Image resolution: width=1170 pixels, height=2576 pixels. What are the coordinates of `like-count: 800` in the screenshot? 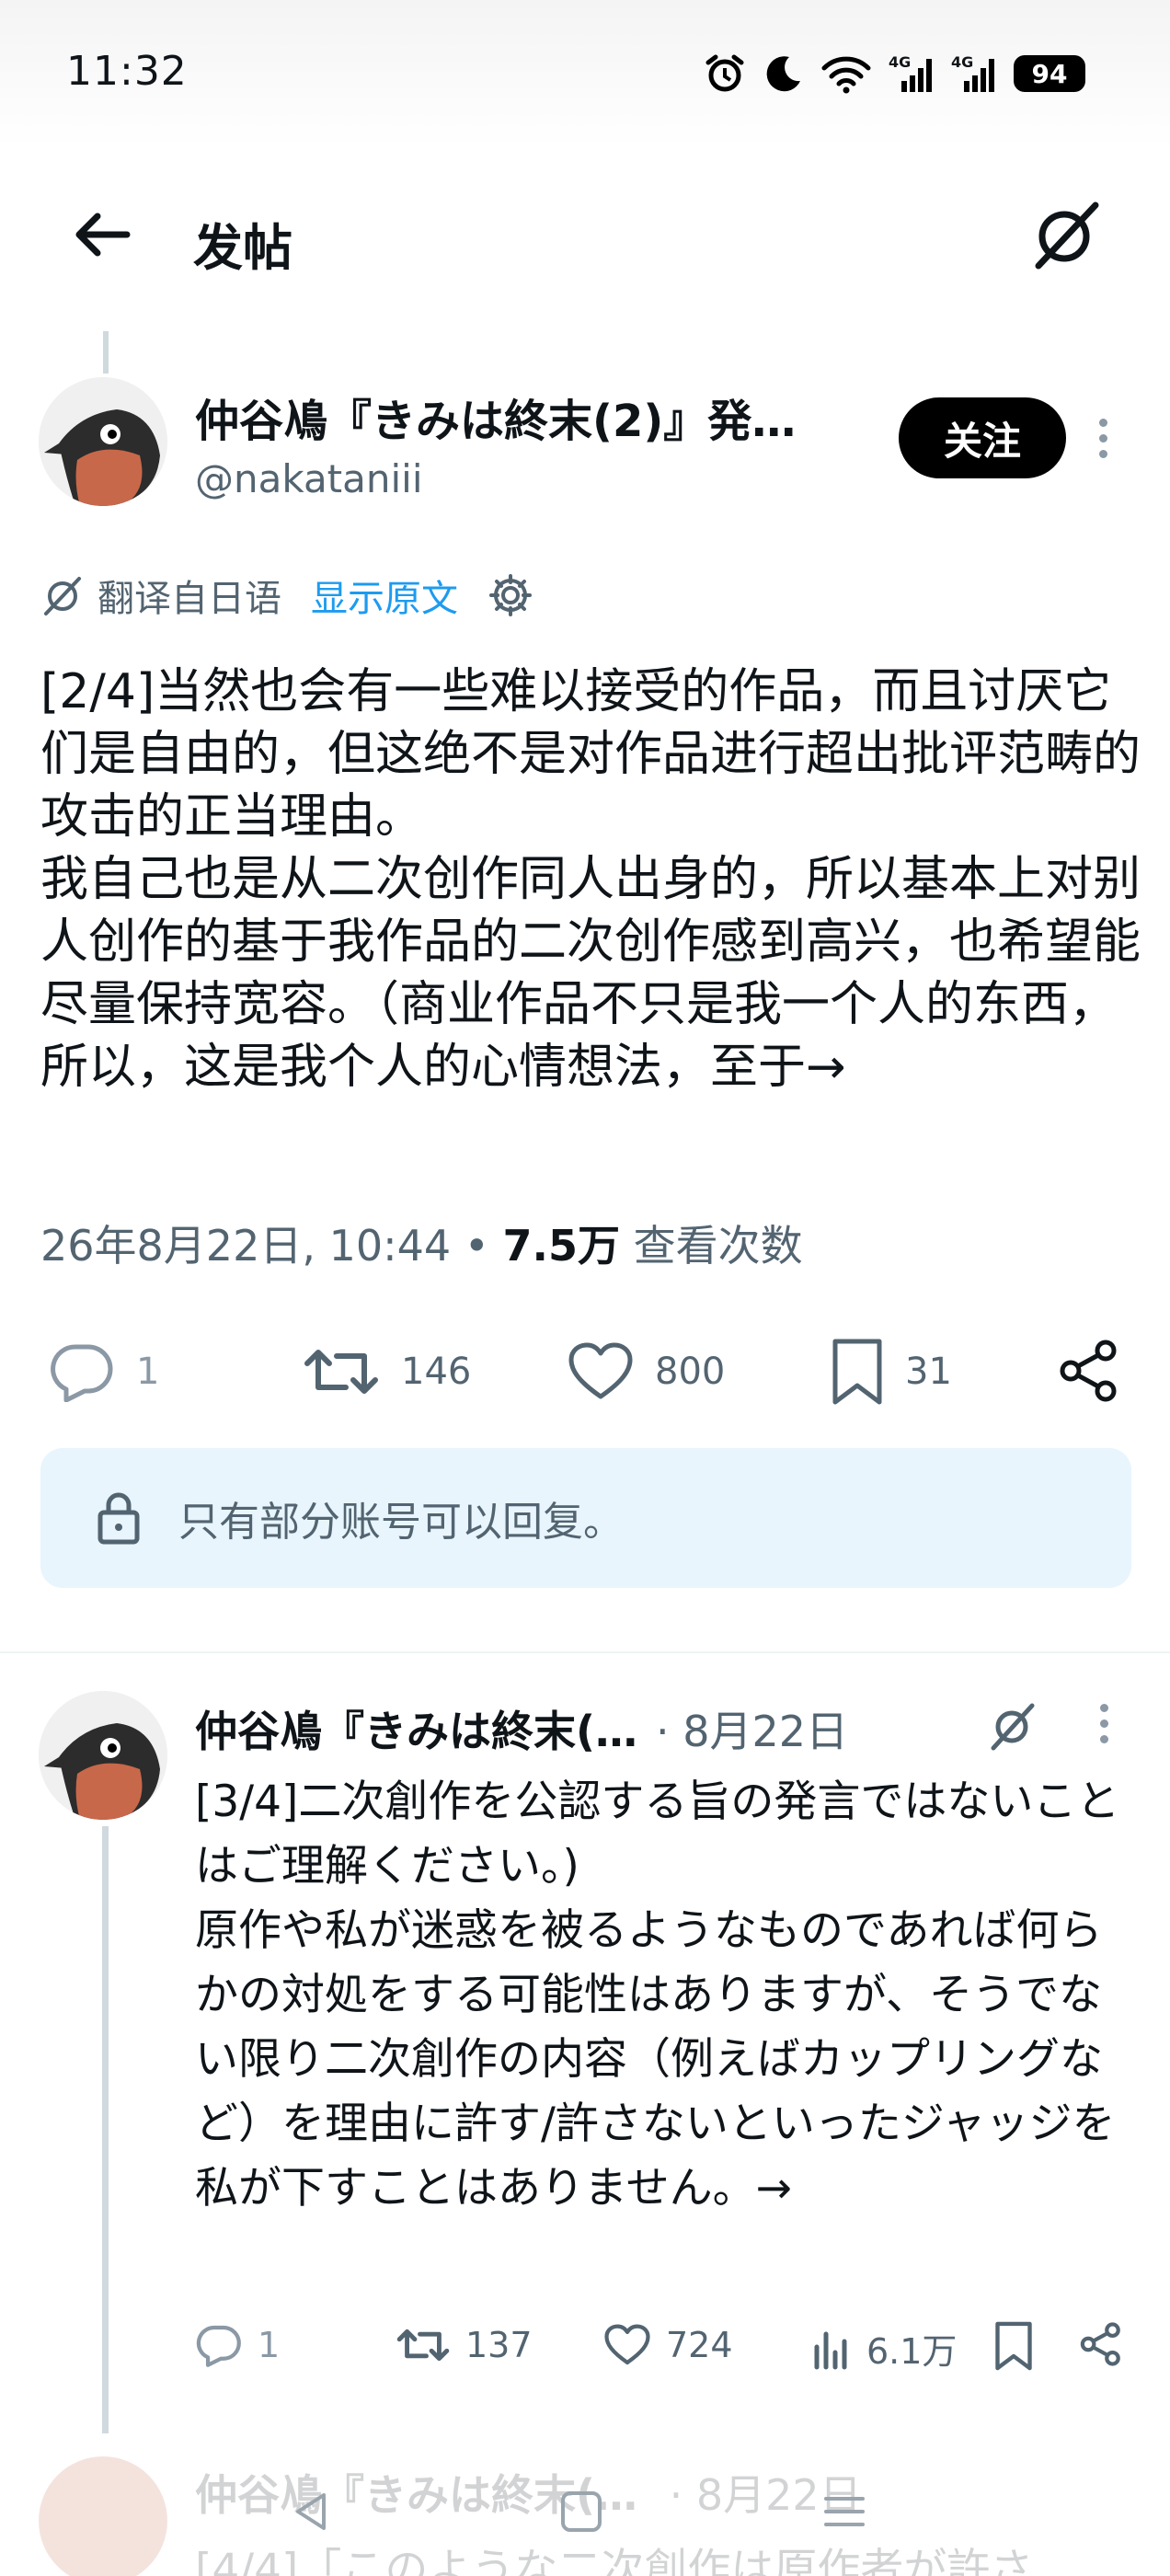 It's located at (690, 1372).